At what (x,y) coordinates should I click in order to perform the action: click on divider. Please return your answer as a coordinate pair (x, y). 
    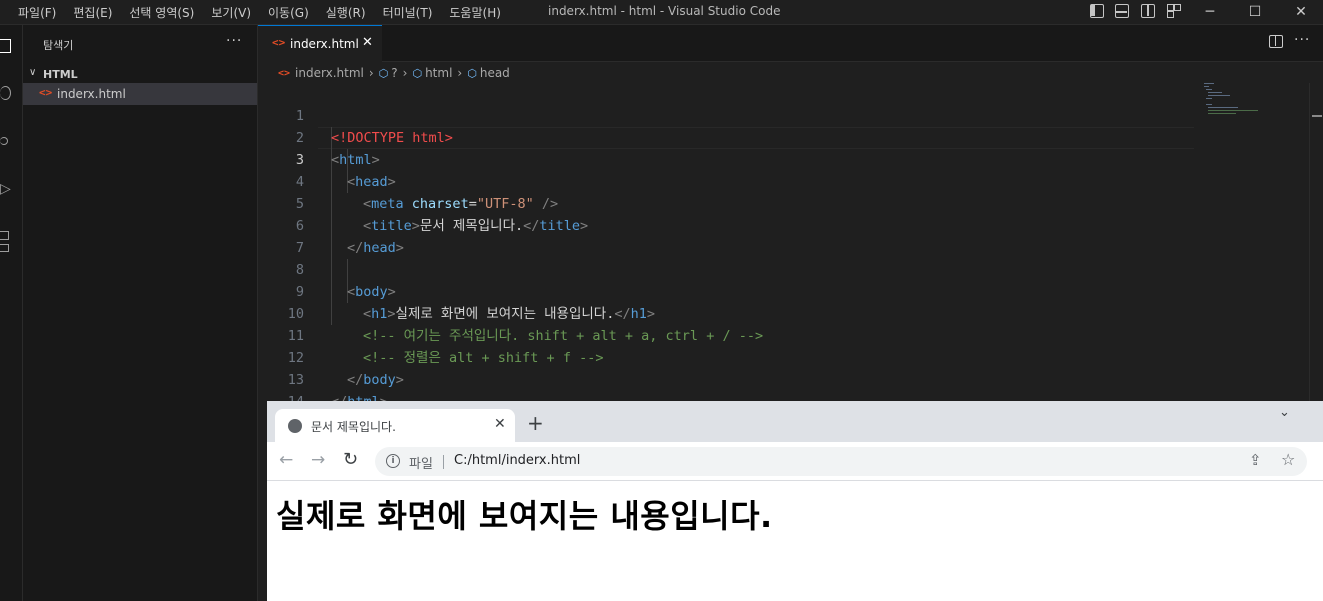
    Looking at the image, I should click on (443, 462).